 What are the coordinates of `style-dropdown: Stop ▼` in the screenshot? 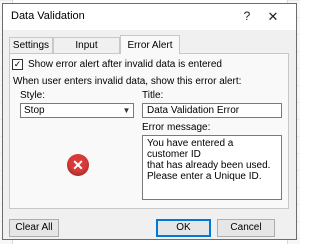 It's located at (77, 110).